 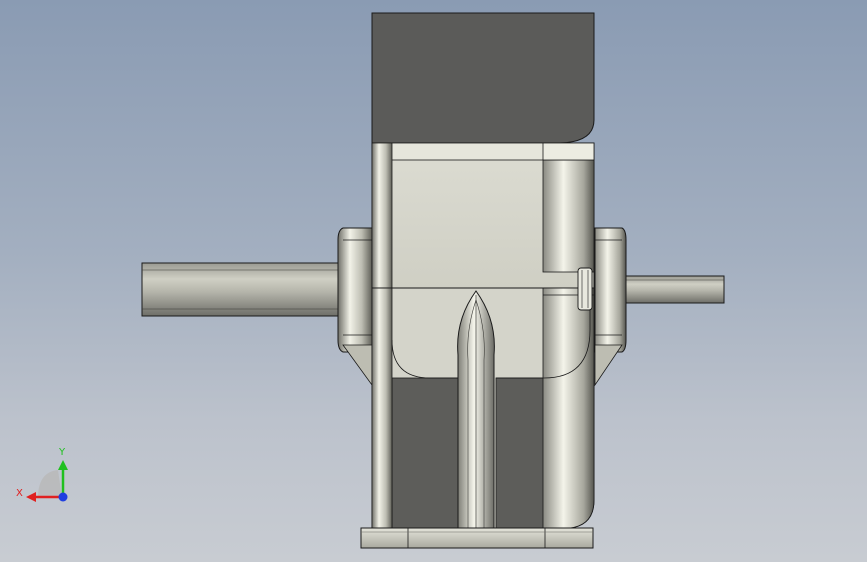 I want to click on base-flange, so click(x=477, y=538).